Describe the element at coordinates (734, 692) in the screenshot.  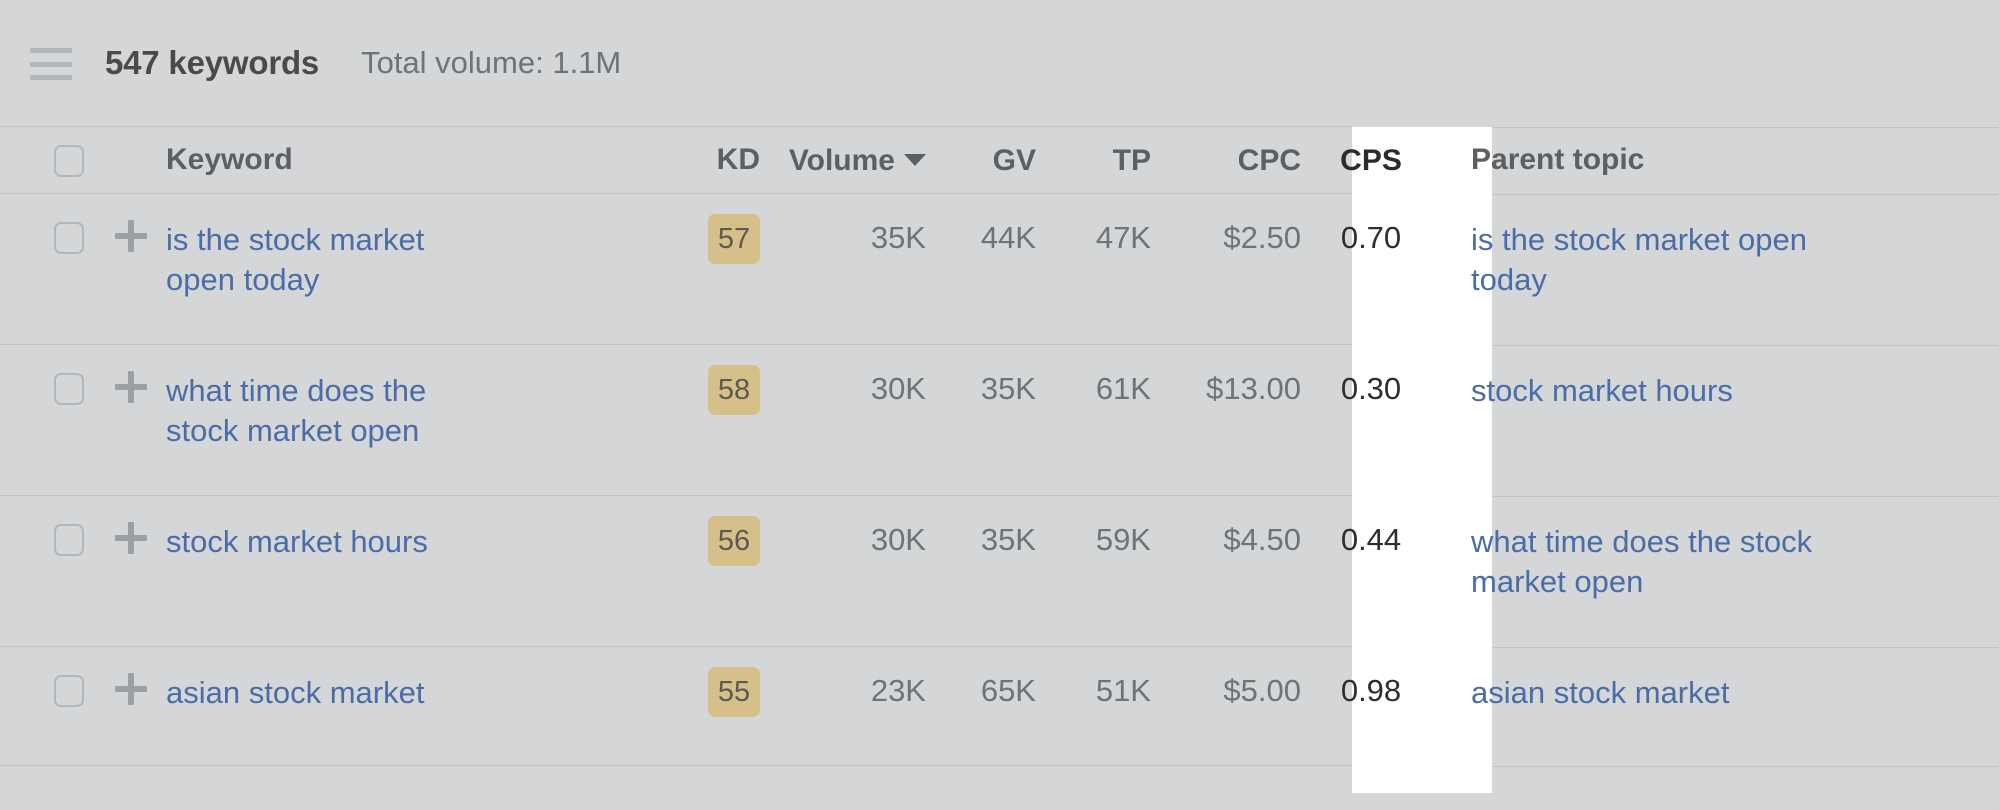
I see `kd-badge: 55` at that location.